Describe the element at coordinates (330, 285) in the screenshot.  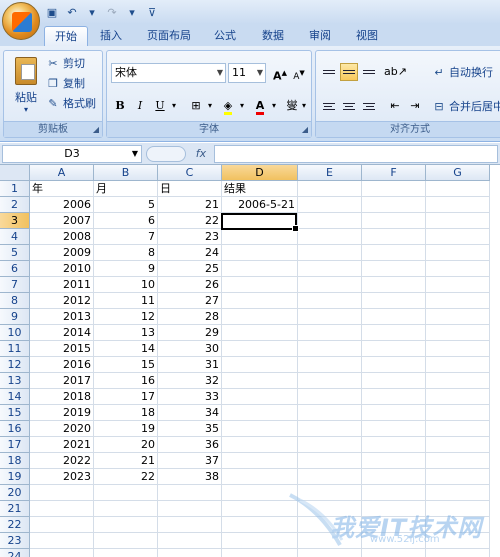
I see `cell-e7` at that location.